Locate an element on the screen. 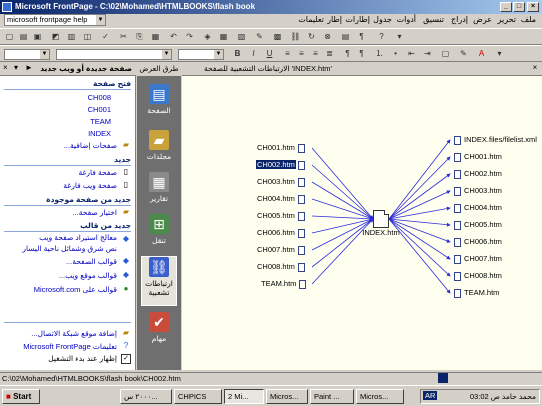  left-node-ch008: CH008.htm is located at coordinates (280, 267).